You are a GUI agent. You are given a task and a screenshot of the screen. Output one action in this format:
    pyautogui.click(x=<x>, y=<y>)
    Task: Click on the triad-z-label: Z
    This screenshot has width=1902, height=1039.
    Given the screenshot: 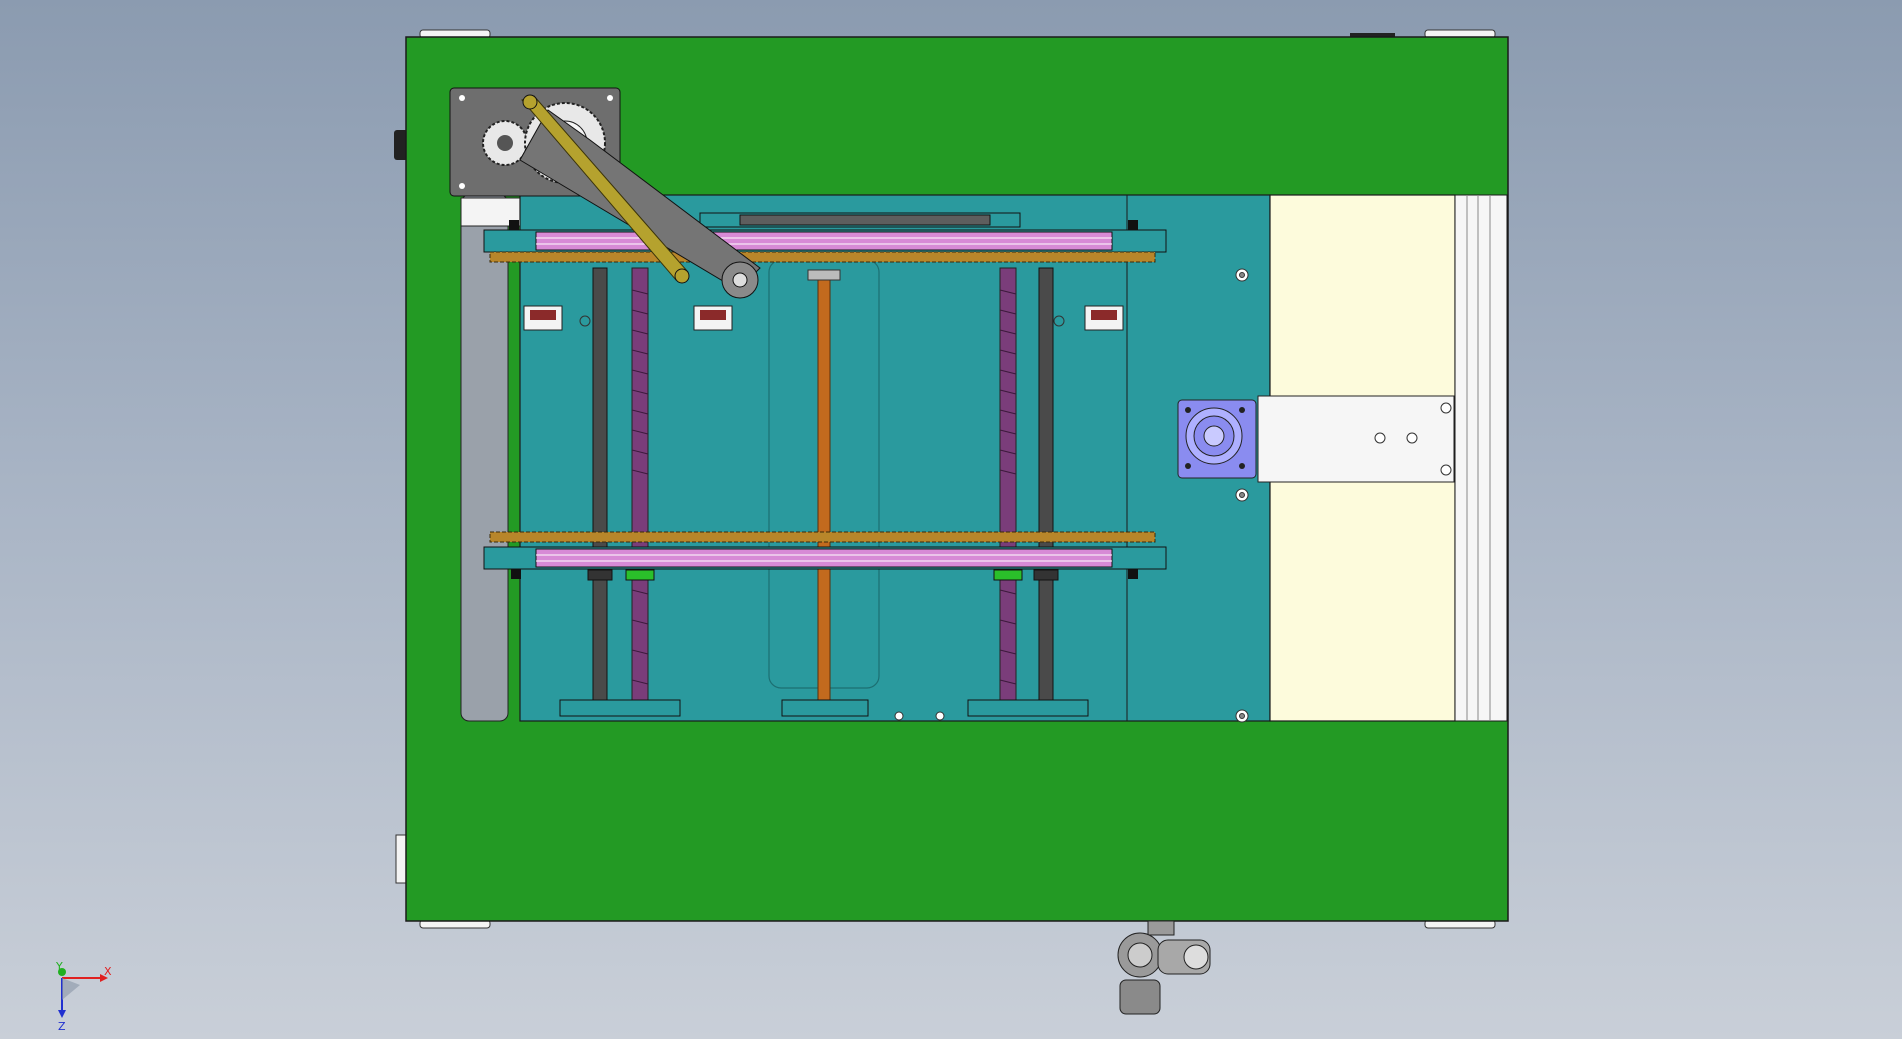 What is the action you would take?
    pyautogui.click(x=62, y=1026)
    